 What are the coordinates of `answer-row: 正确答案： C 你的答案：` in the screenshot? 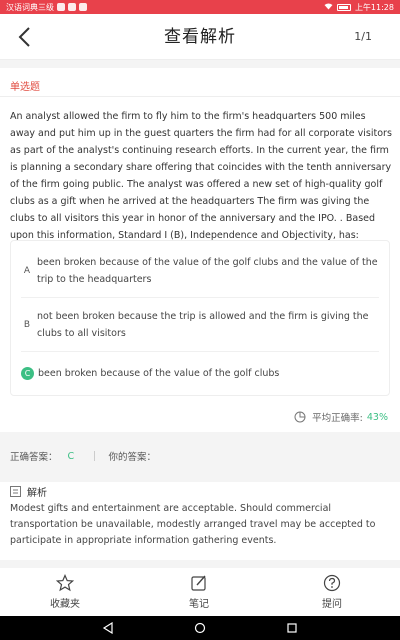 It's located at (83, 456).